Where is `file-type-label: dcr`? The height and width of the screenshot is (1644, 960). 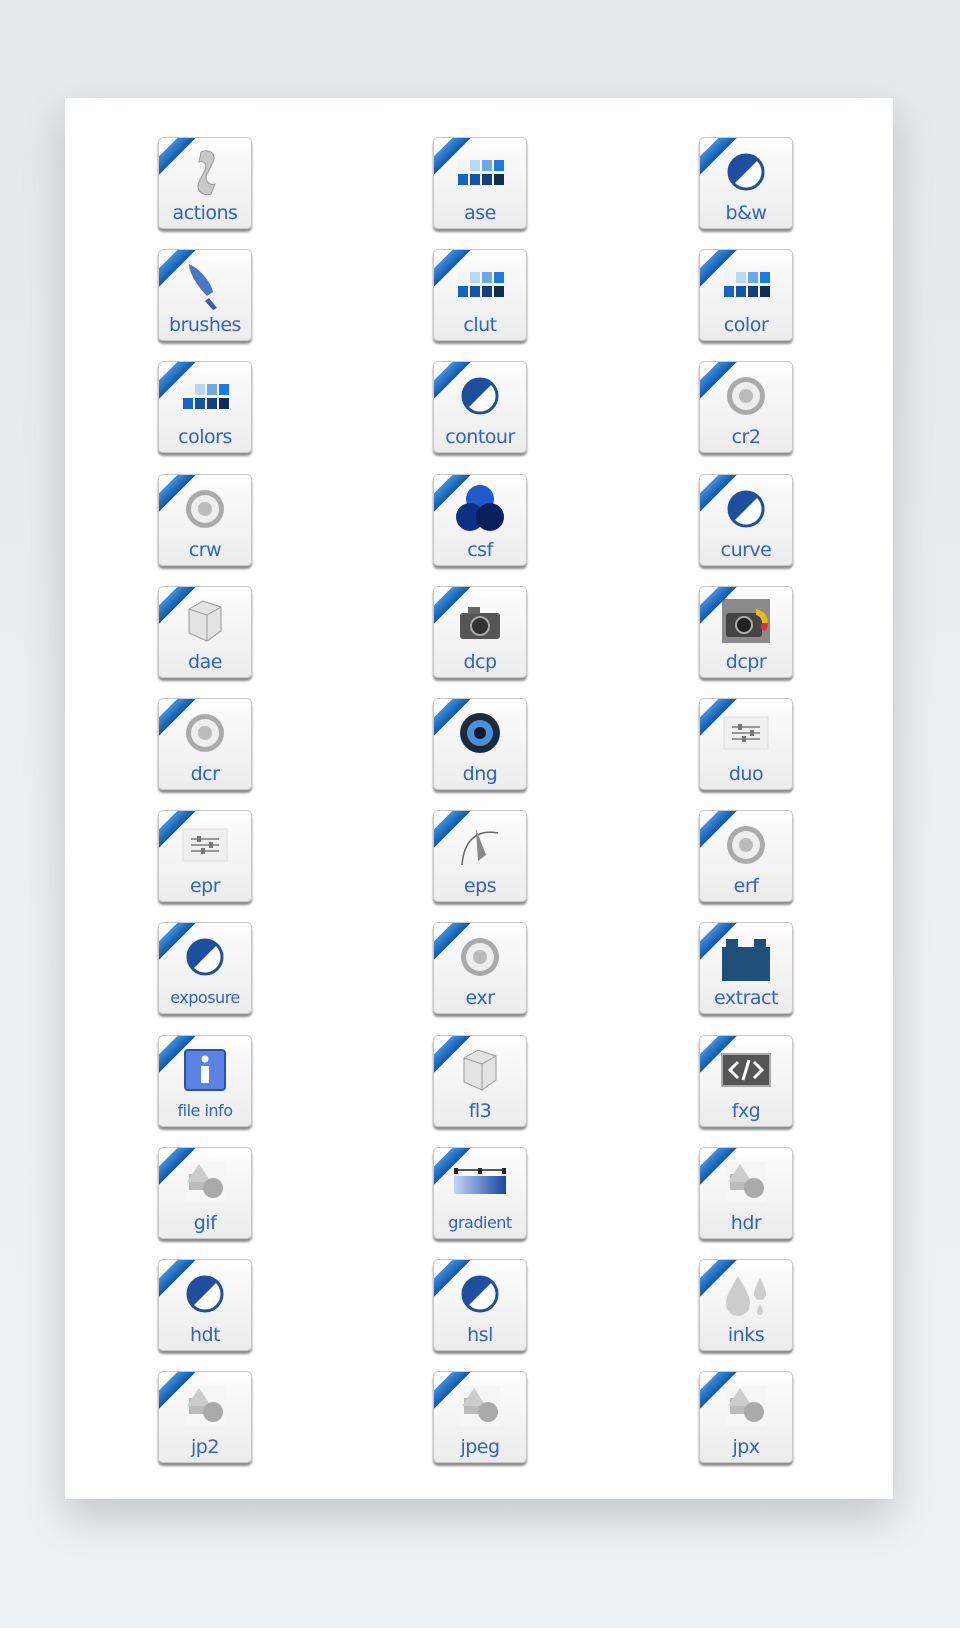 file-type-label: dcr is located at coordinates (205, 774).